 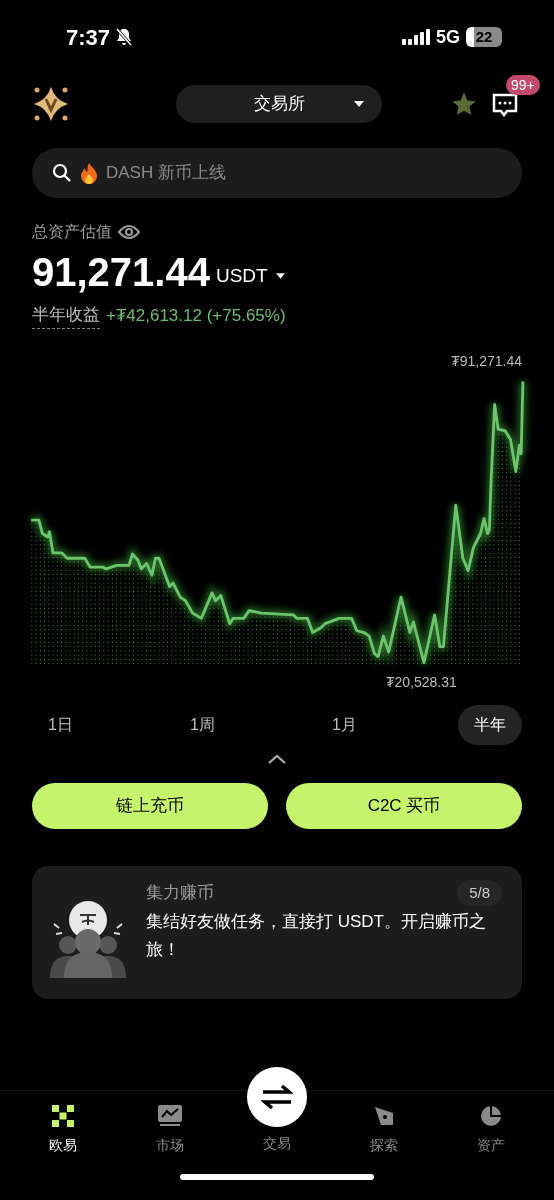 What do you see at coordinates (88, 939) in the screenshot?
I see `people-group-icon` at bounding box center [88, 939].